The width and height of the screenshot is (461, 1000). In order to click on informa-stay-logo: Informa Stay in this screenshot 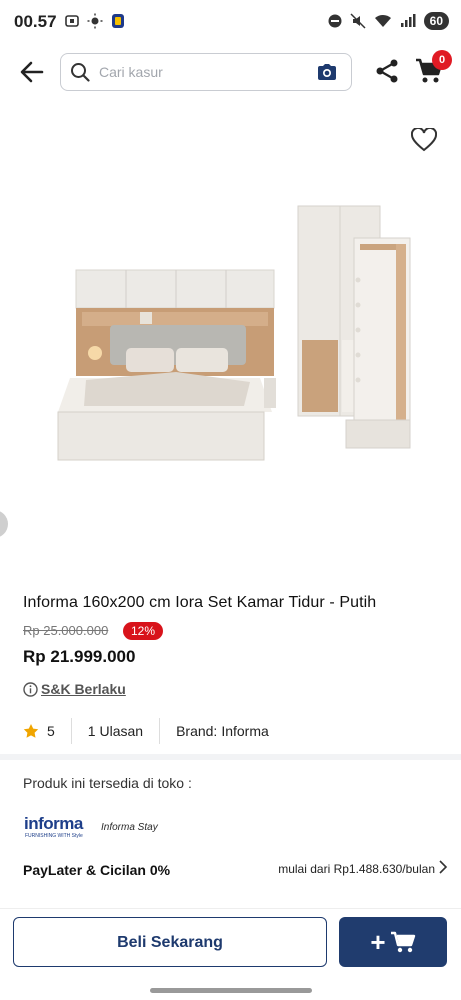, I will do `click(133, 827)`.